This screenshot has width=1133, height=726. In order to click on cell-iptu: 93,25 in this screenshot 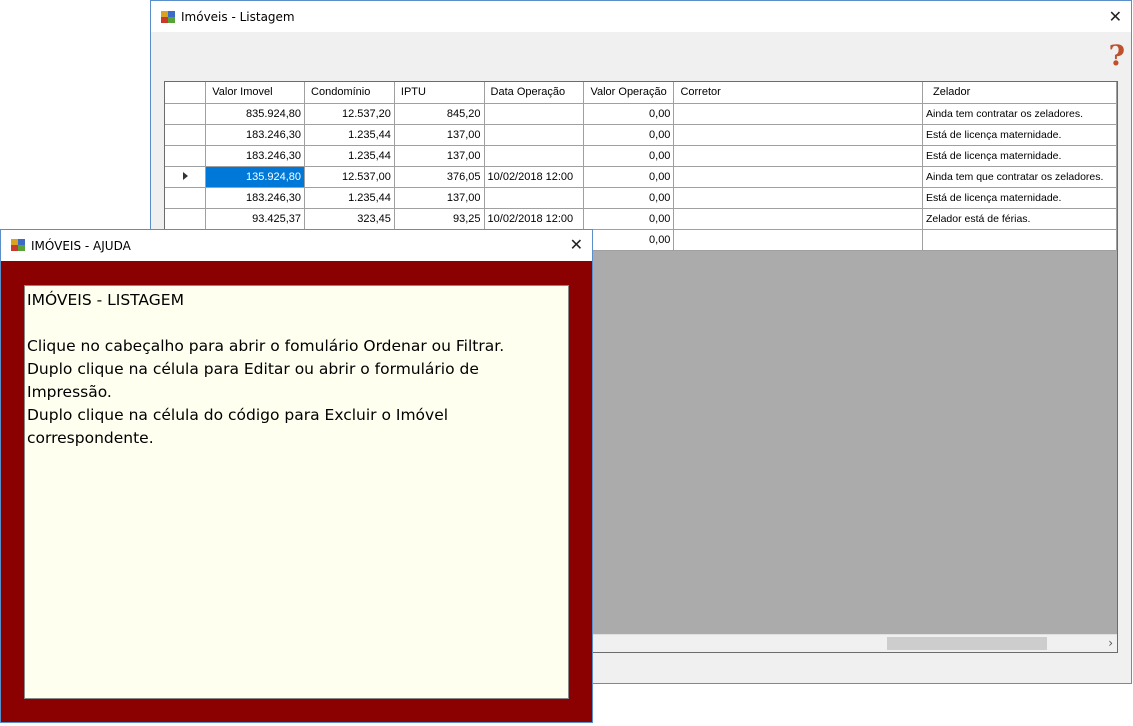, I will do `click(439, 219)`.